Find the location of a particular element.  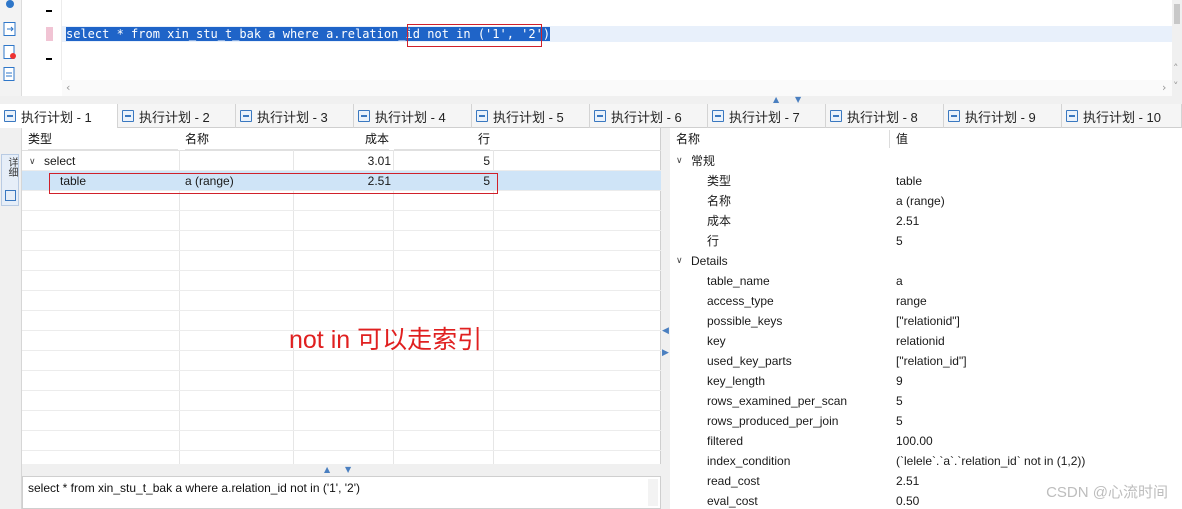

editor-horizontal-scrollbar: ‹ › is located at coordinates (617, 88).